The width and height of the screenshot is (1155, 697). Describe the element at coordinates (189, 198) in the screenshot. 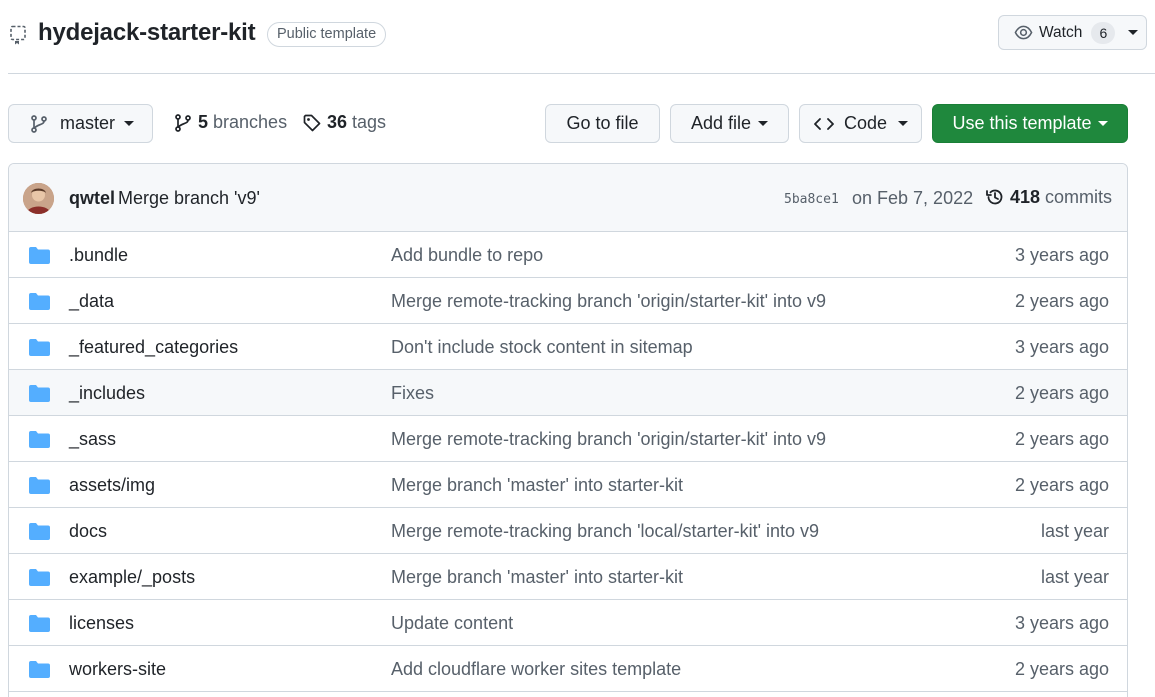

I see `commit-message-link: Merge branch 'v9'` at that location.